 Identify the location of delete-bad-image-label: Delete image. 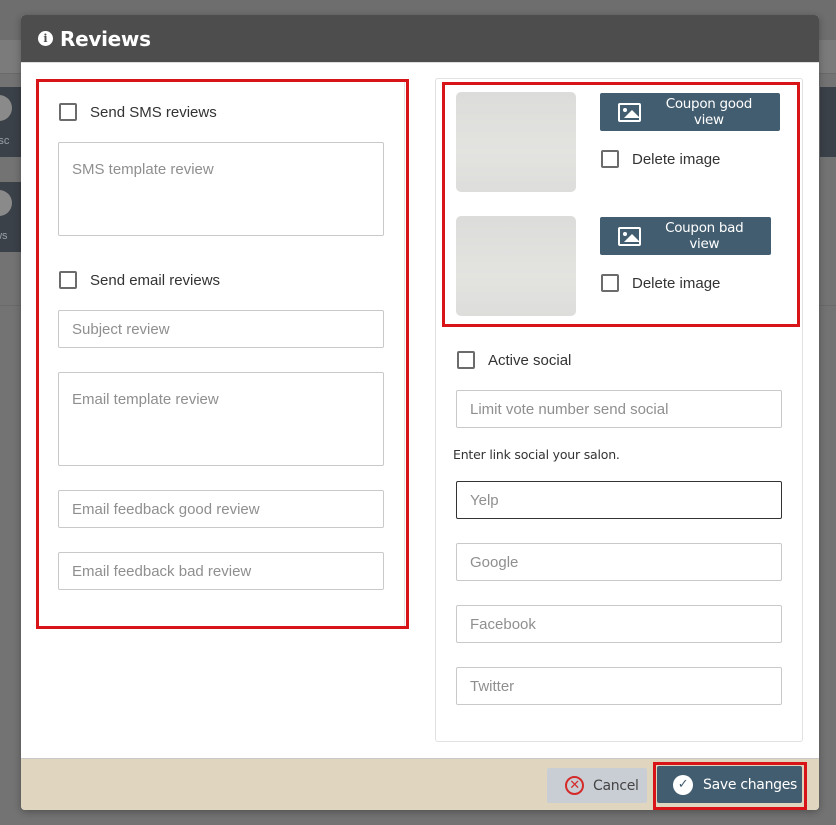
(676, 283).